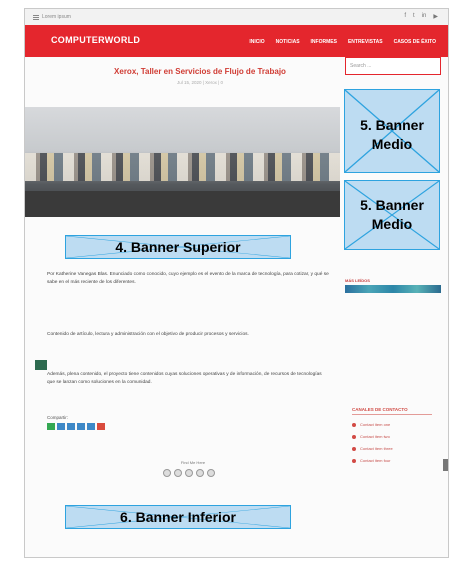 The image size is (451, 564). Describe the element at coordinates (392, 411) in the screenshot. I see `contact-title: CANALES DE CONTACTO` at that location.